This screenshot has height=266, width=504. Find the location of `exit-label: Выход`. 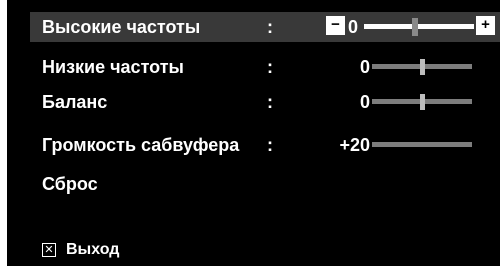

exit-label: Выход is located at coordinates (93, 249).